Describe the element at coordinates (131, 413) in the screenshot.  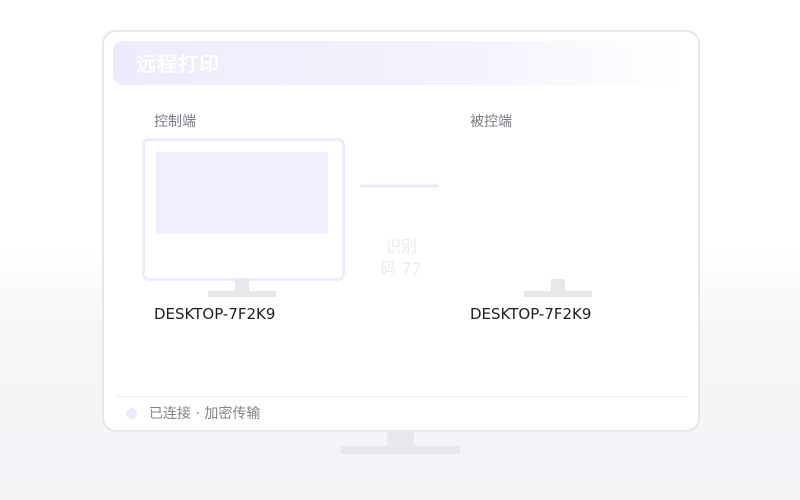
I see `status-dot-icon` at that location.